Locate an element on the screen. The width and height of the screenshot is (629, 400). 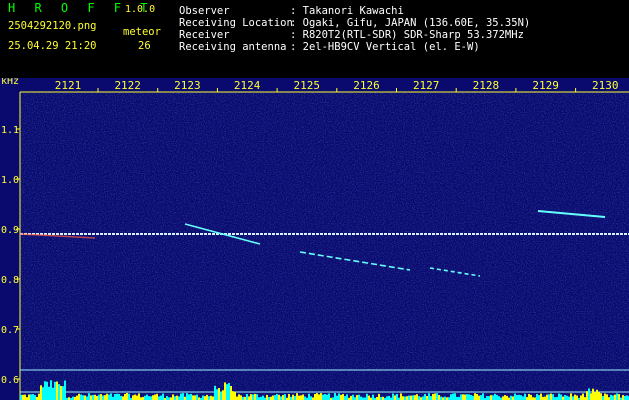
observer-label: Observer is located at coordinates (204, 11).